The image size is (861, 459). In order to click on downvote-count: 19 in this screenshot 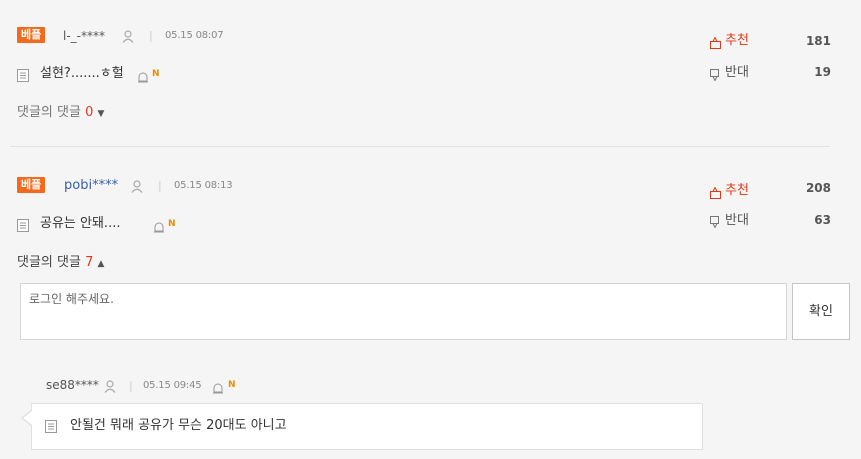, I will do `click(822, 72)`.